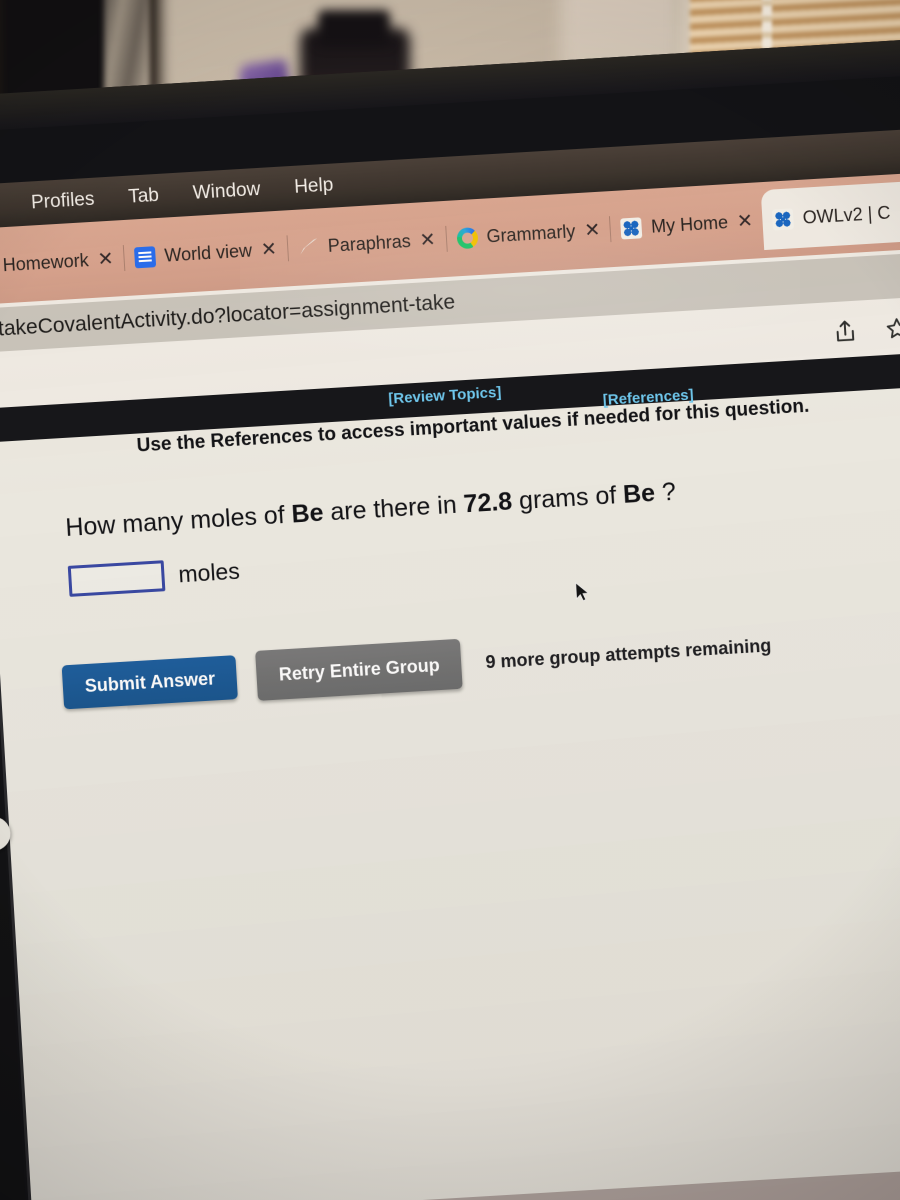 This screenshot has height=1200, width=900. I want to click on question-suffix: ?, so click(665, 492).